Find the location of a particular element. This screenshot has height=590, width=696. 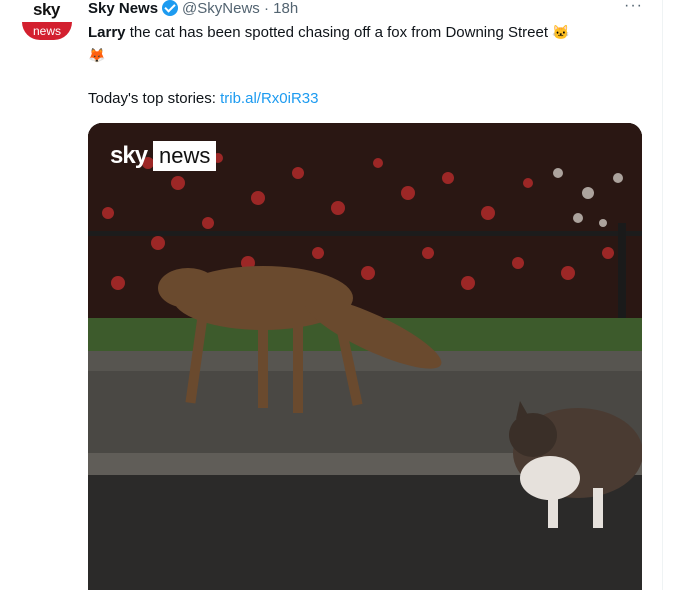

top-stories-label: Today's top stories: is located at coordinates (154, 98).